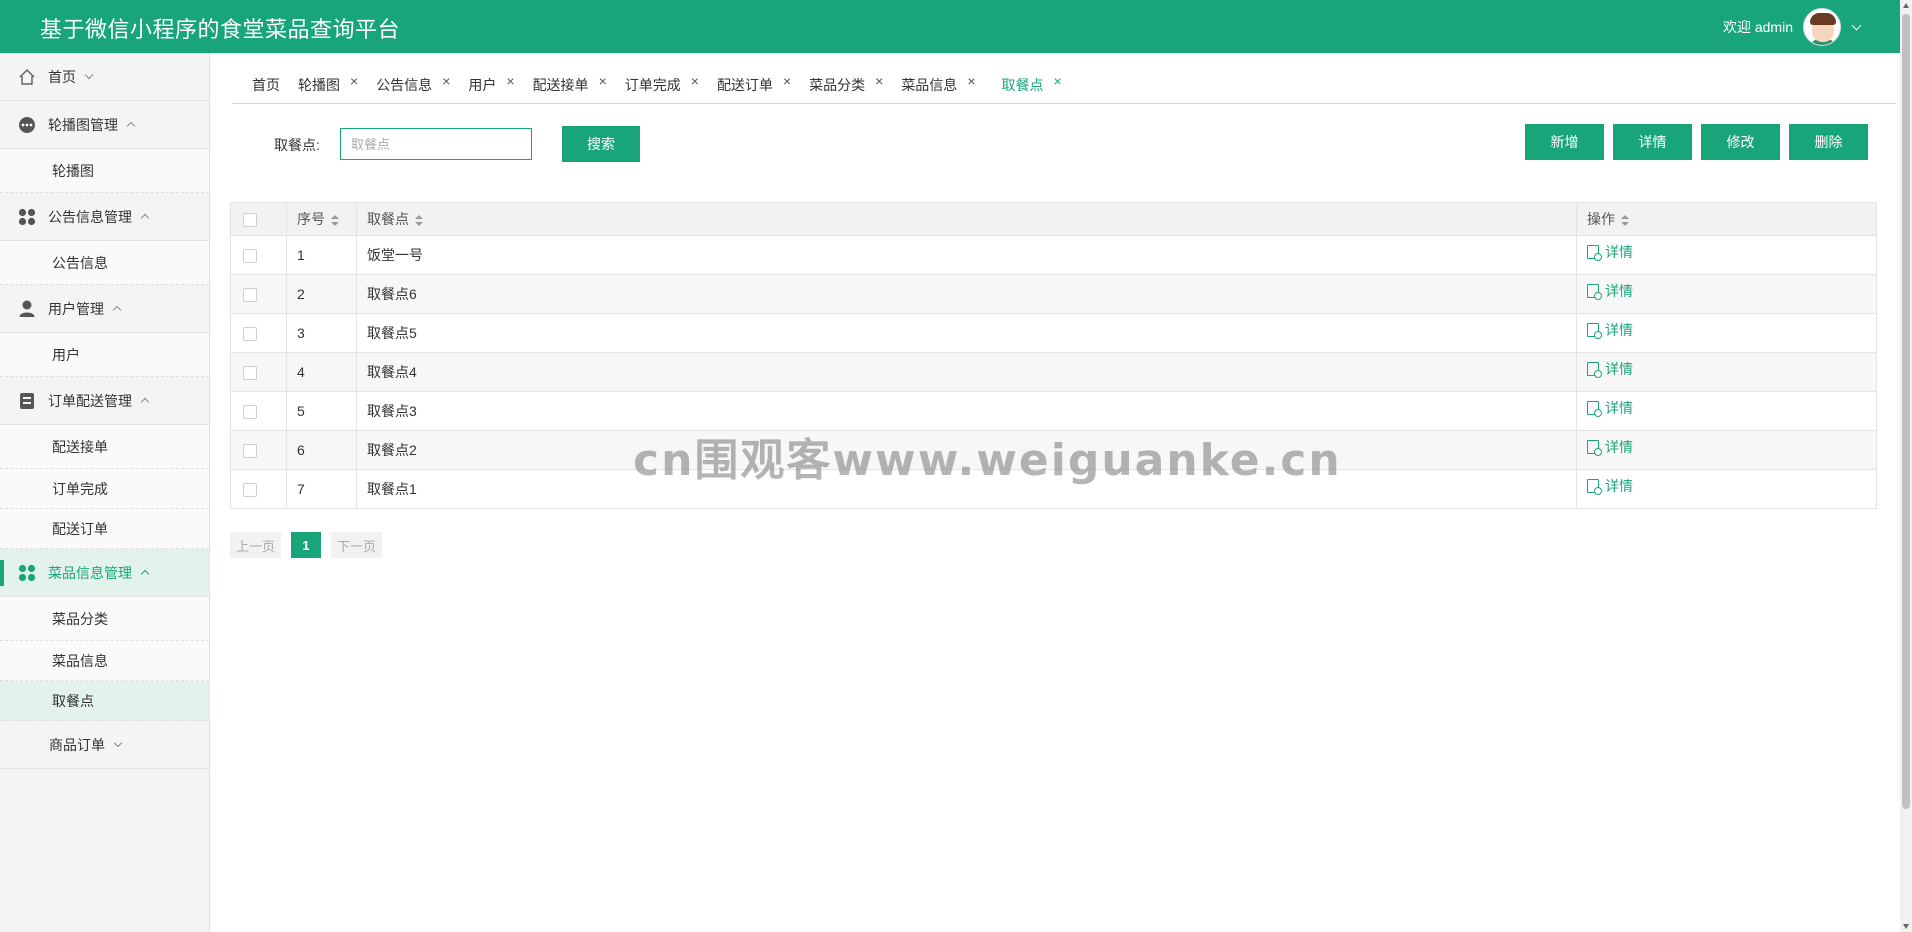 The height and width of the screenshot is (932, 1912). Describe the element at coordinates (1906, 926) in the screenshot. I see `scroll-down-icon` at that location.